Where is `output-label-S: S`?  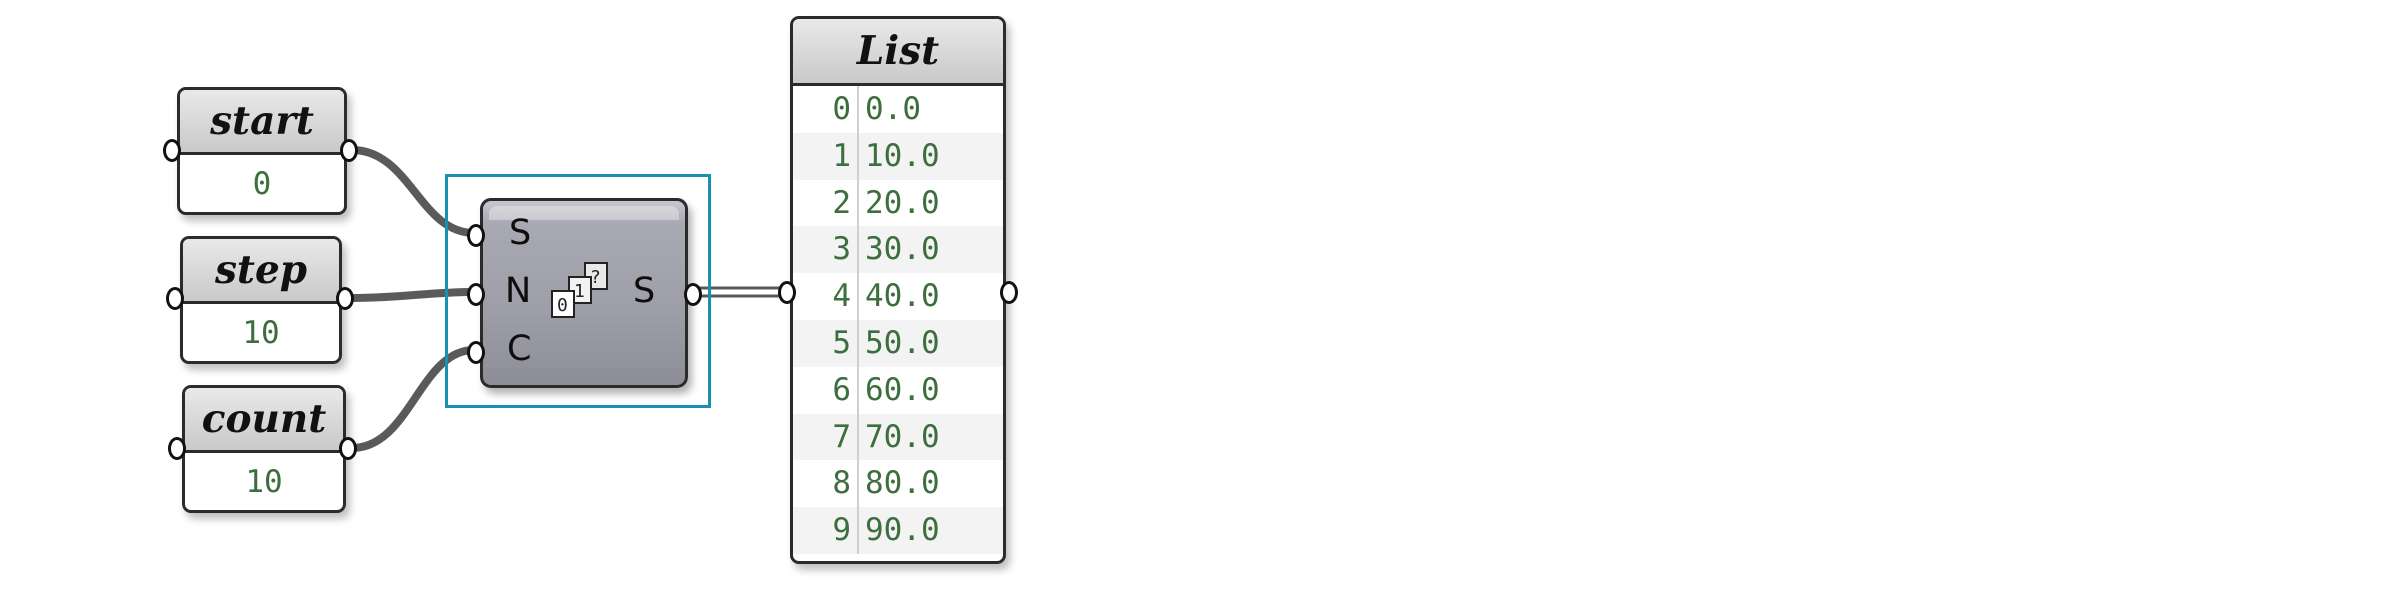
output-label-S: S is located at coordinates (644, 291).